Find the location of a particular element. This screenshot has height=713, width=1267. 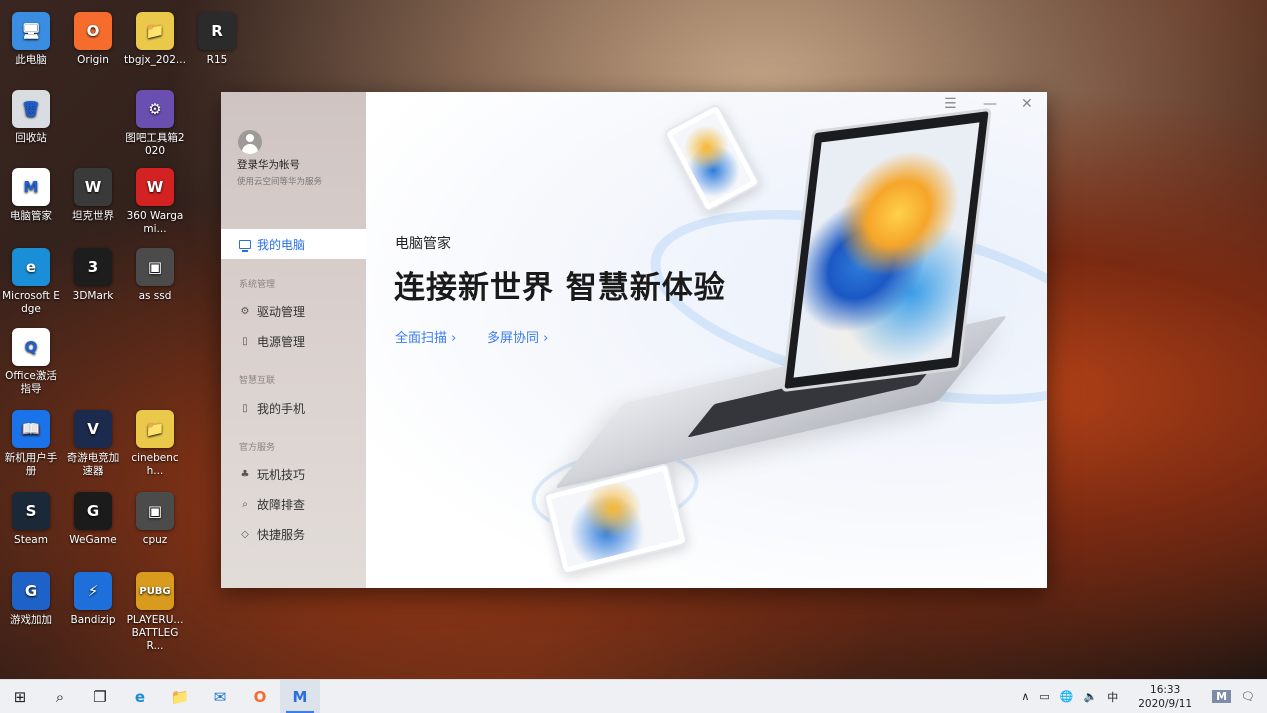

group-official-service: 官方服务 is located at coordinates (257, 448).